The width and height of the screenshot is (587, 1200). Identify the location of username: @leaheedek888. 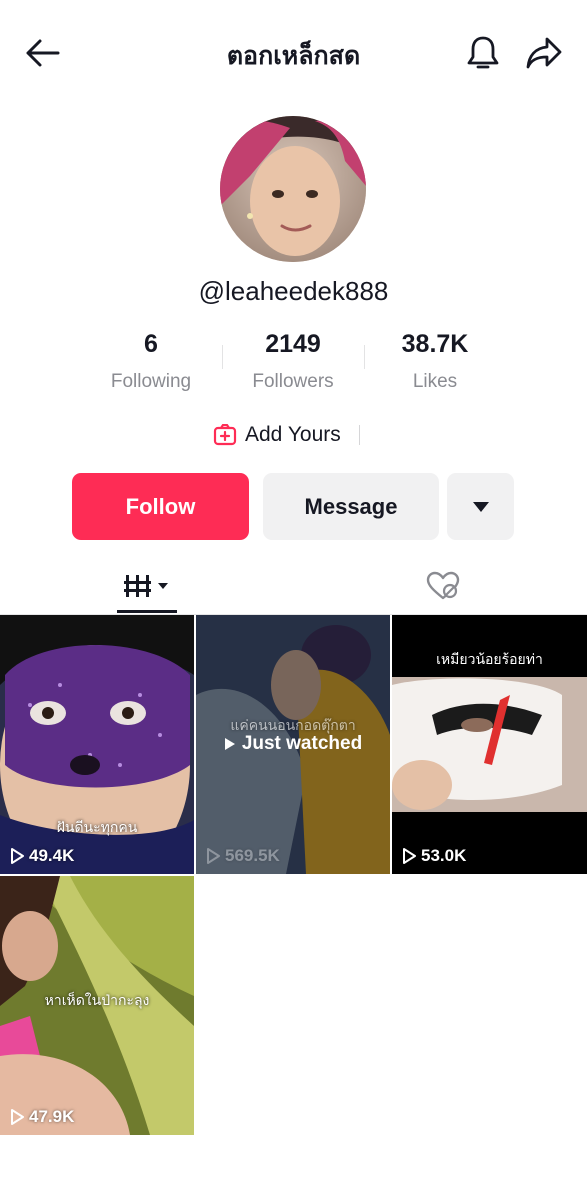
(293, 291).